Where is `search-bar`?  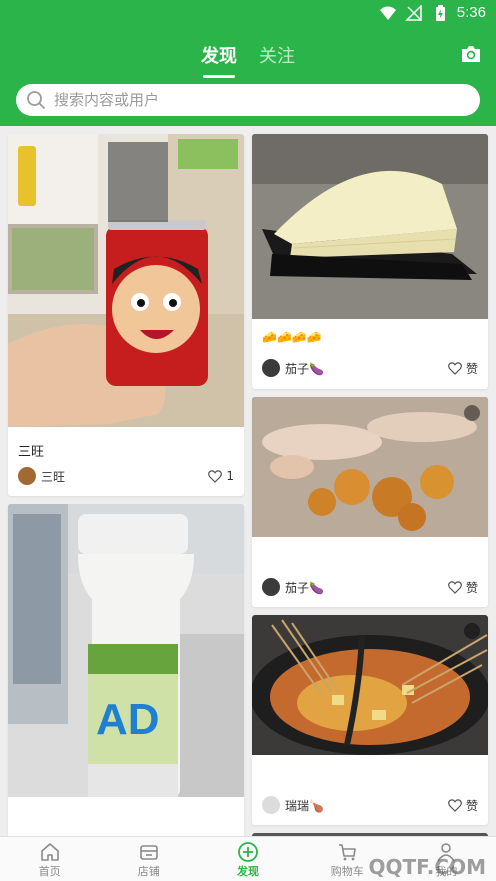 search-bar is located at coordinates (248, 100).